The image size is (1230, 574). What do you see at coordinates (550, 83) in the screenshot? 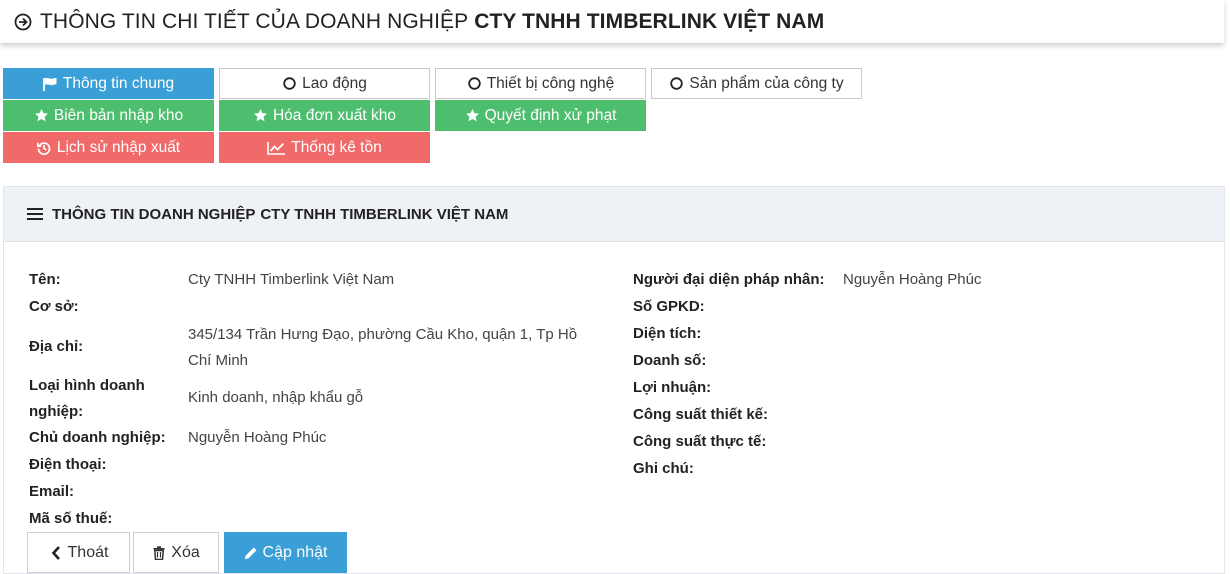
I see `tab-equipment-label: Thiết bị công nghệ` at bounding box center [550, 83].